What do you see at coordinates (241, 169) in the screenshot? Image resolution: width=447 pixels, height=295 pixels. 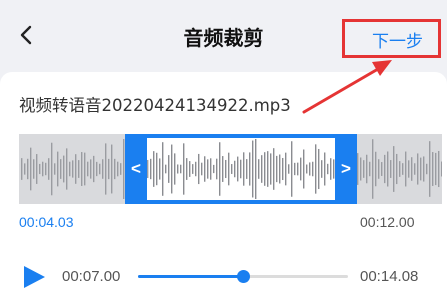 I see `trim-selection` at bounding box center [241, 169].